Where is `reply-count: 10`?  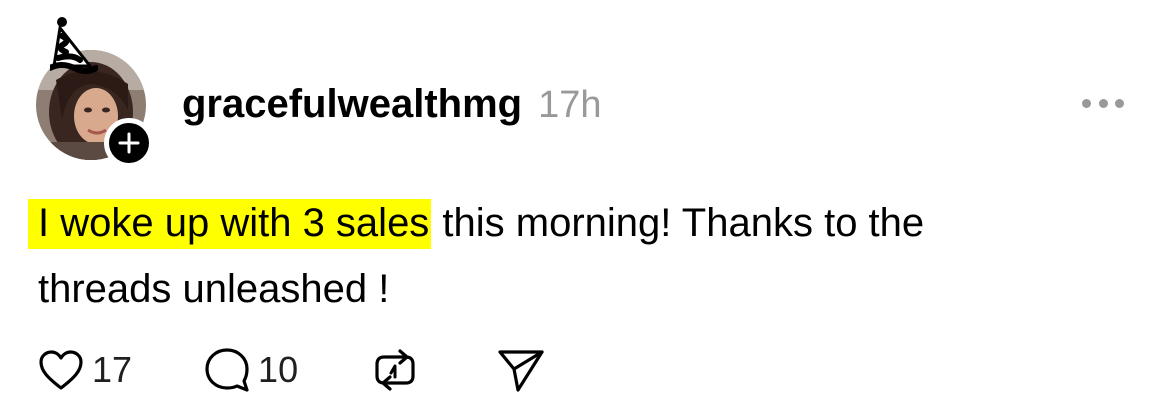 reply-count: 10 is located at coordinates (278, 369).